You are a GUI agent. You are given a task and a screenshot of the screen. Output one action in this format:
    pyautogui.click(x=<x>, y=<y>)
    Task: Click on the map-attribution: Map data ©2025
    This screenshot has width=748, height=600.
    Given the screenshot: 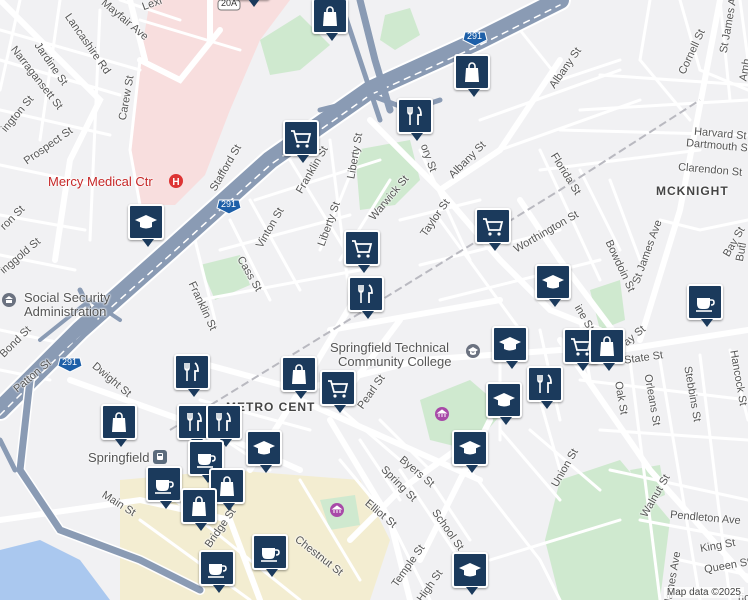 What is the action you would take?
    pyautogui.click(x=703, y=592)
    